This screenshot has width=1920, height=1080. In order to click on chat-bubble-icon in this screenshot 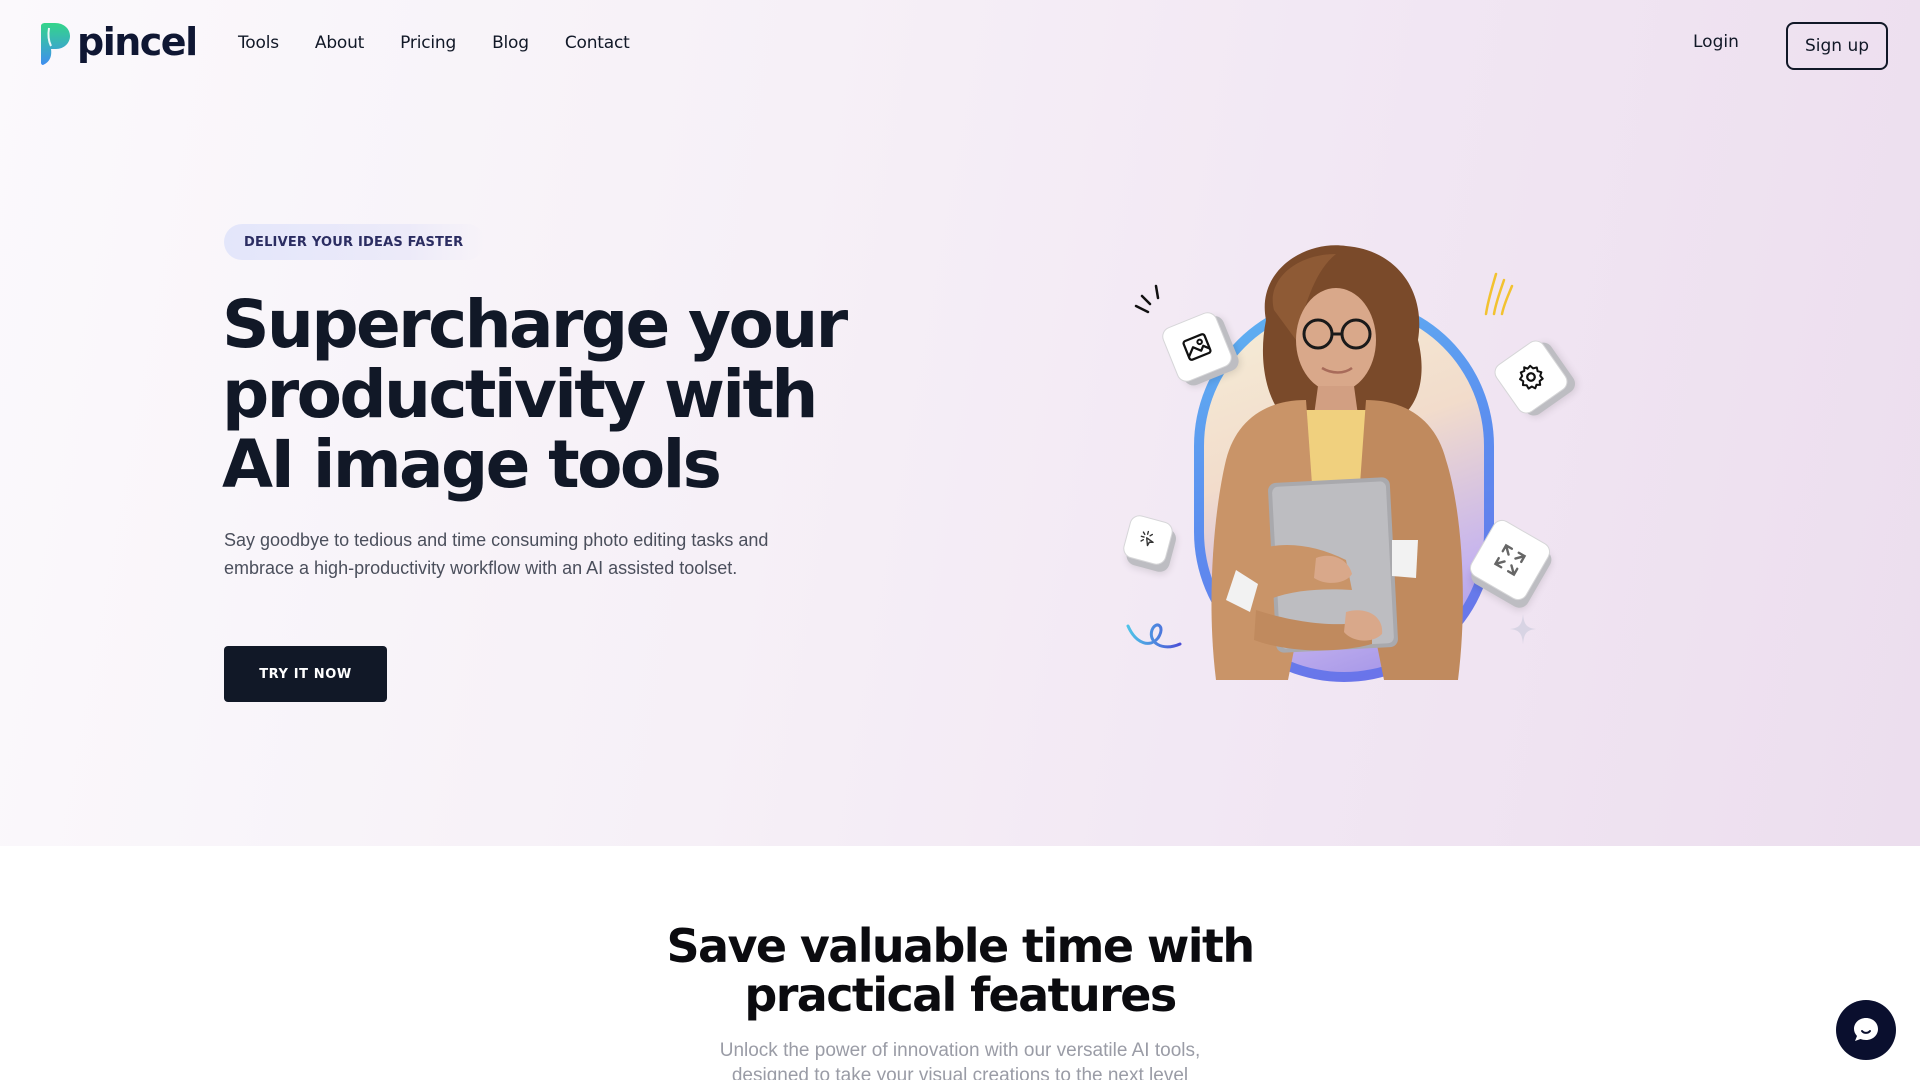, I will do `click(1866, 1029)`.